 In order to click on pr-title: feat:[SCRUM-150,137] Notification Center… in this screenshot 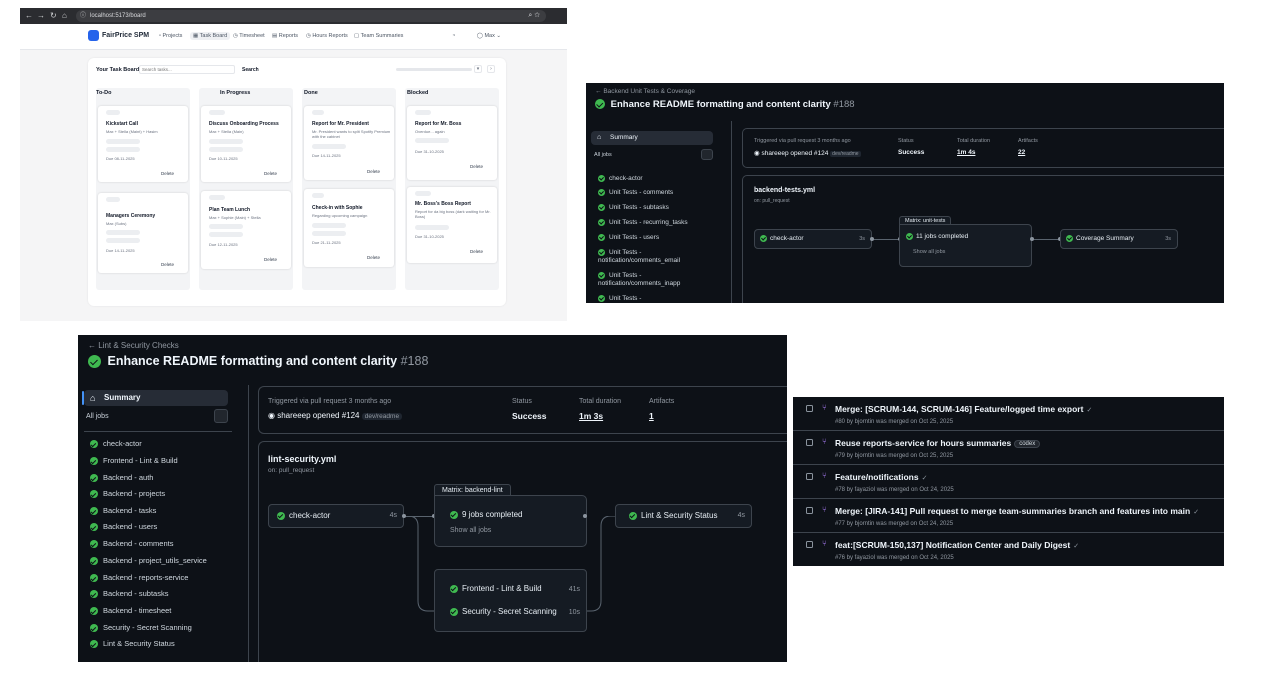, I will do `click(957, 545)`.